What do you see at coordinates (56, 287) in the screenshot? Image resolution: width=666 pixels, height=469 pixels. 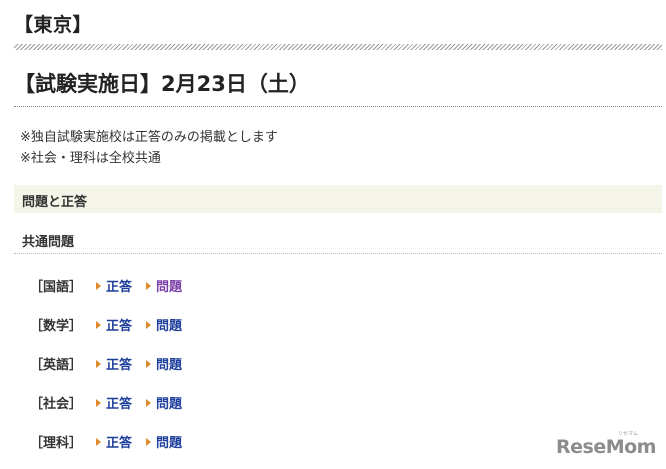 I see `subject-name: ［国語］` at bounding box center [56, 287].